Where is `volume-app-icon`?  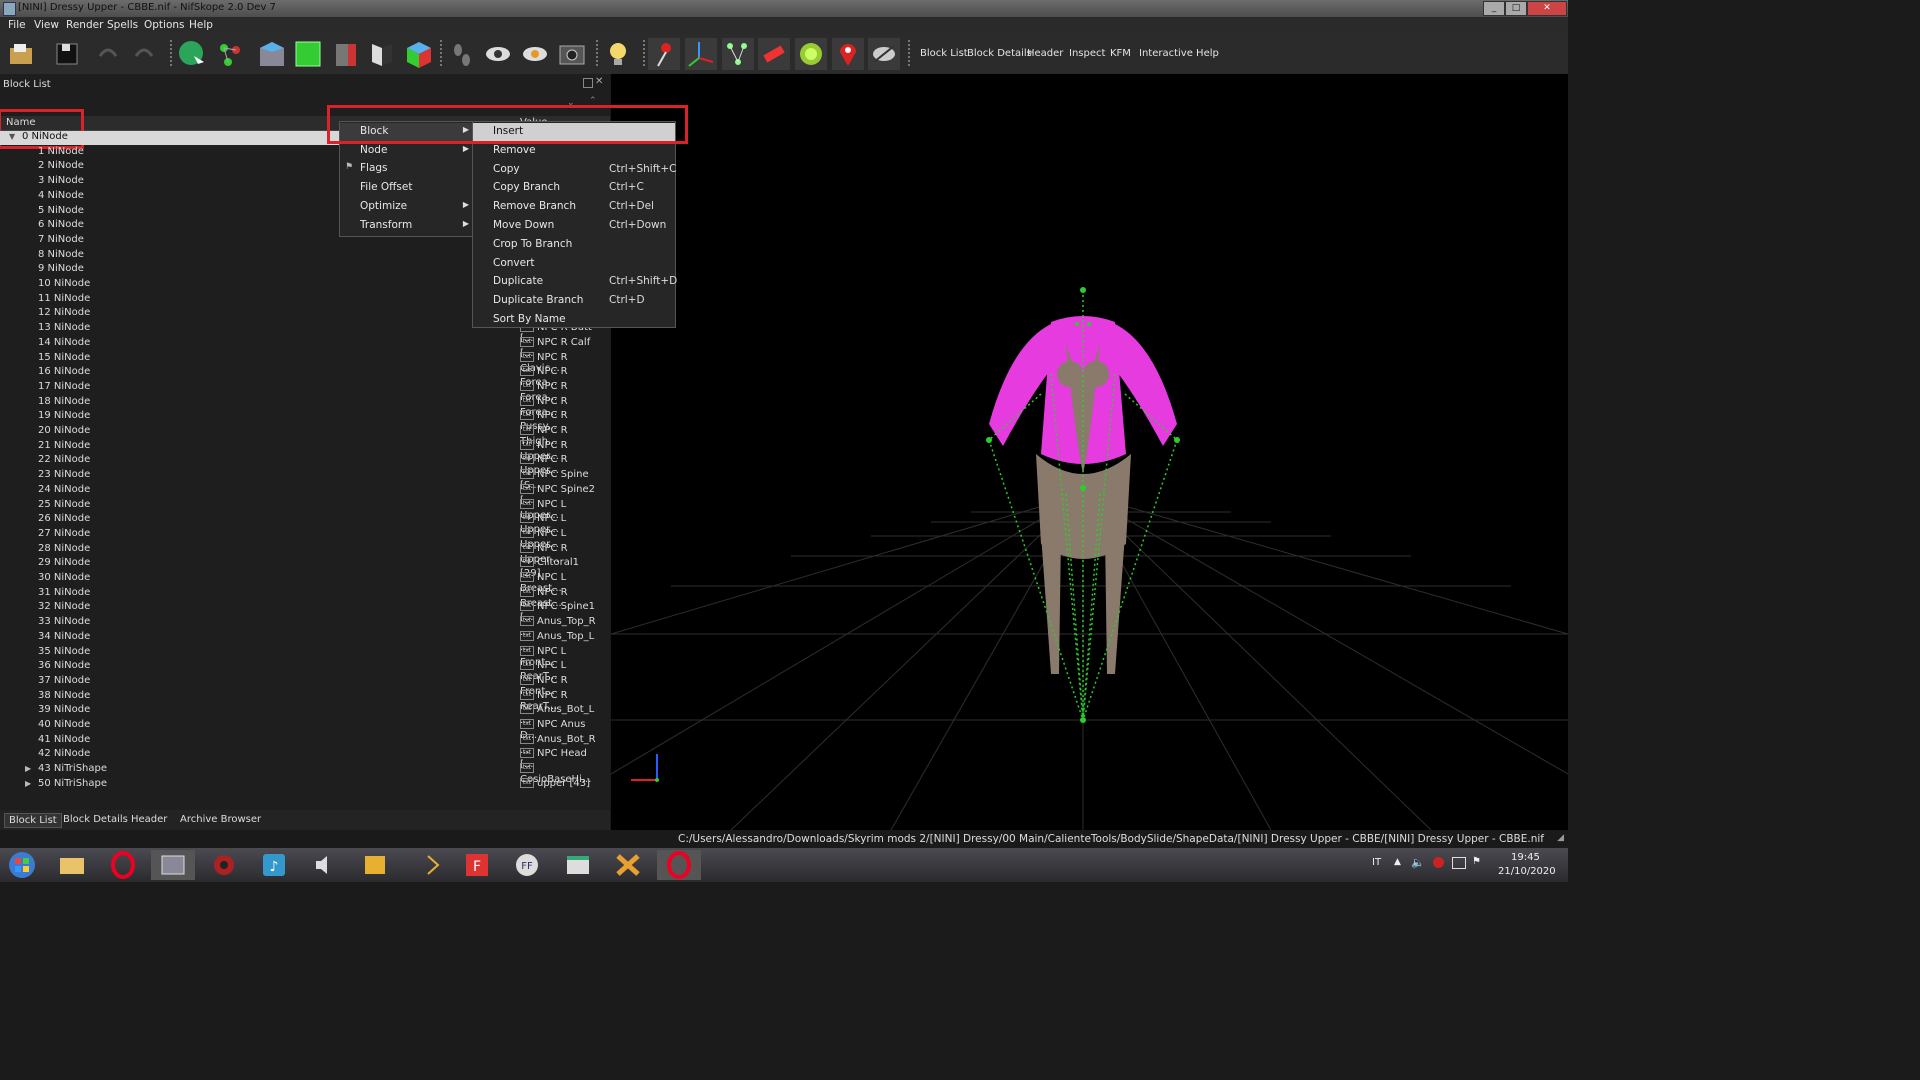 volume-app-icon is located at coordinates (324, 865).